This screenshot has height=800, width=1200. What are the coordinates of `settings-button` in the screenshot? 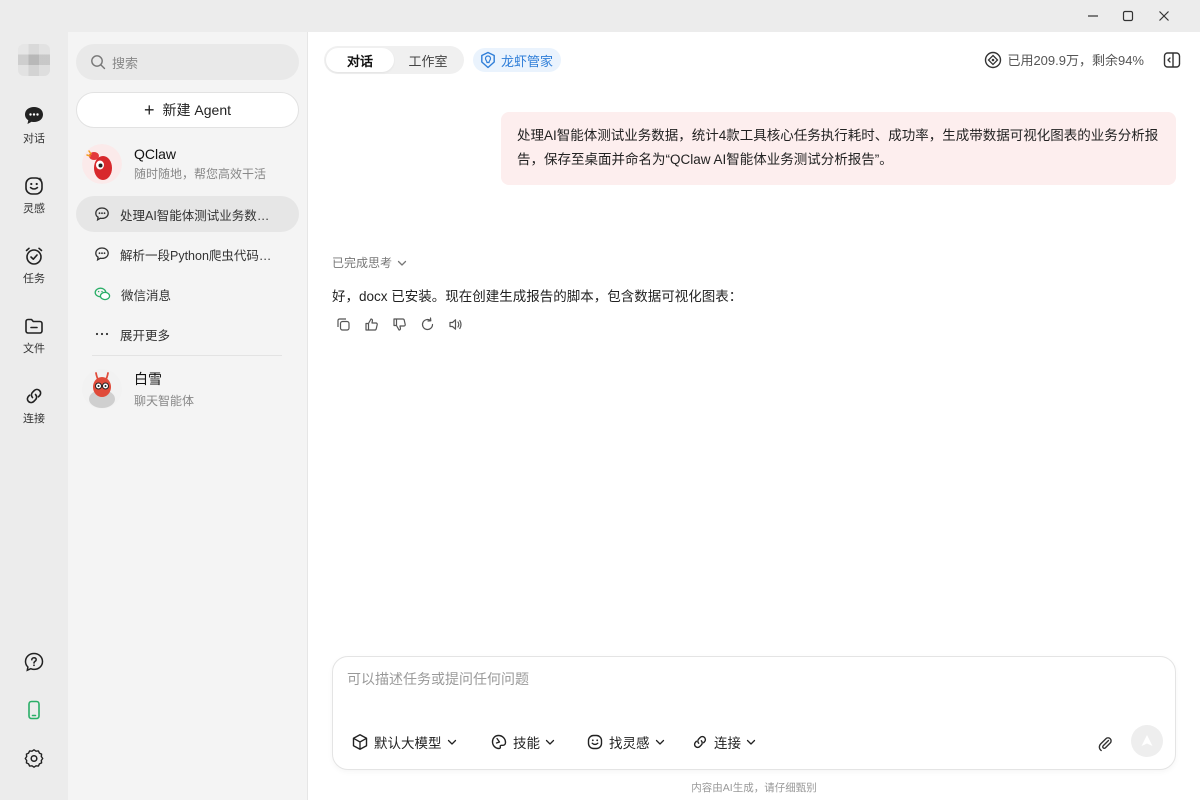 It's located at (34, 758).